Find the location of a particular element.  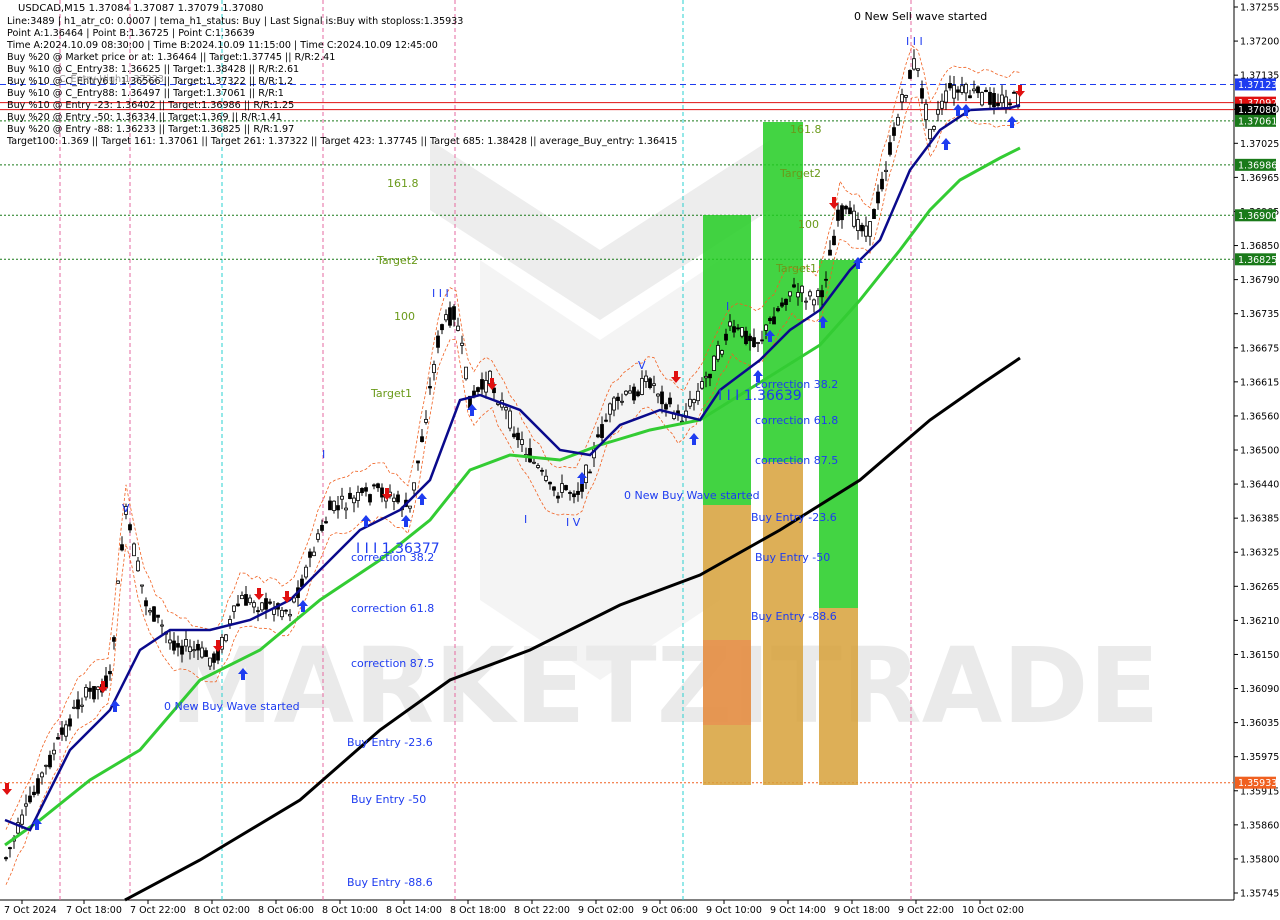

x-tick-label: 8 Oct 06:00 is located at coordinates (286, 910).